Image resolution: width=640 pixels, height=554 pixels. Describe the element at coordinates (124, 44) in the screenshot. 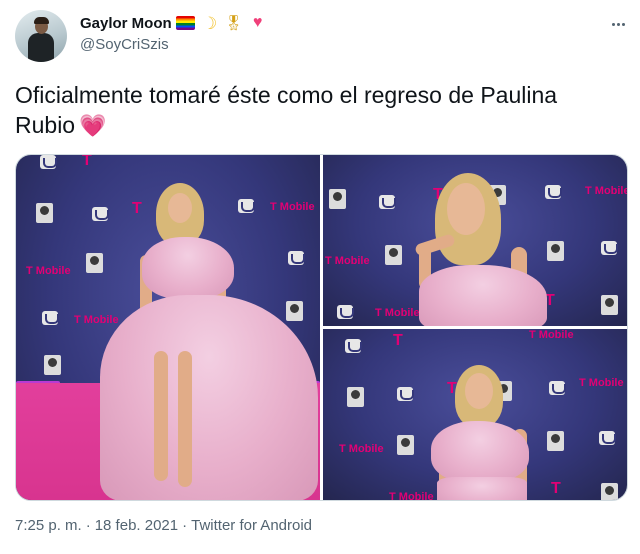

I see `author-handle: @SoyCriSzis` at that location.